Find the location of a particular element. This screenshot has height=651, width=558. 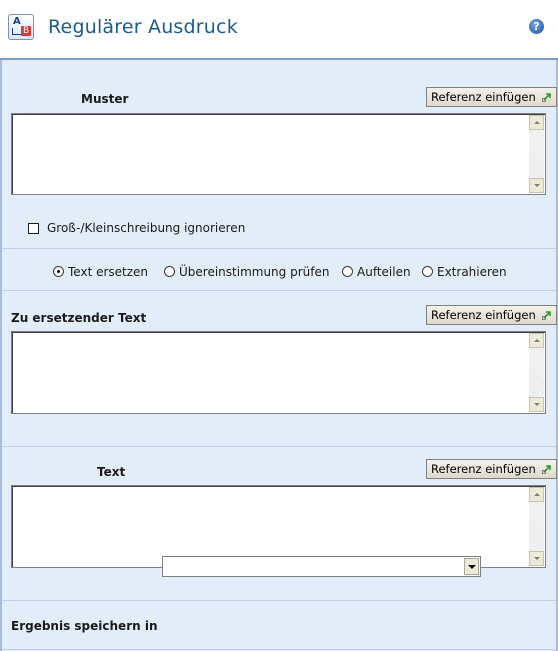

dropdown-arrow-icon is located at coordinates (471, 566).